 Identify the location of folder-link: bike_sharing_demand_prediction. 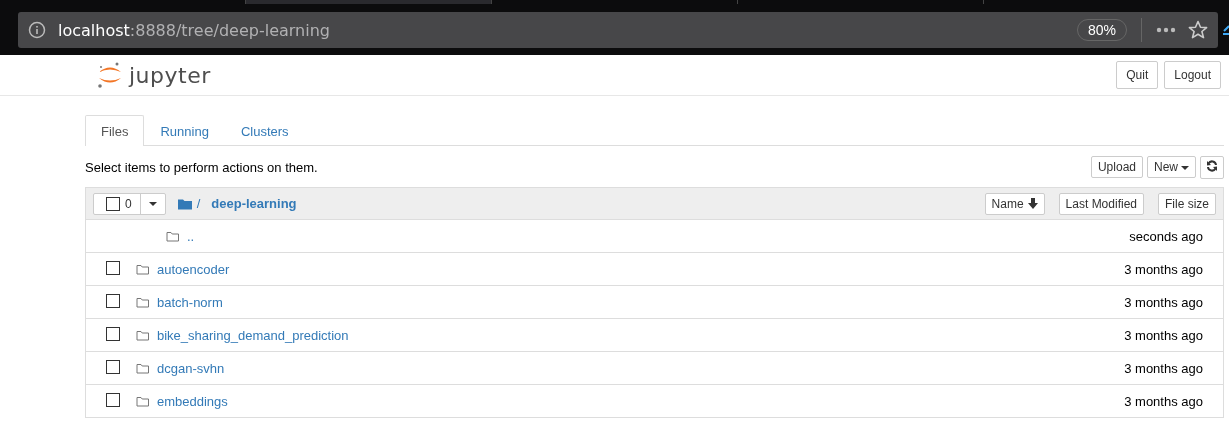
(641, 335).